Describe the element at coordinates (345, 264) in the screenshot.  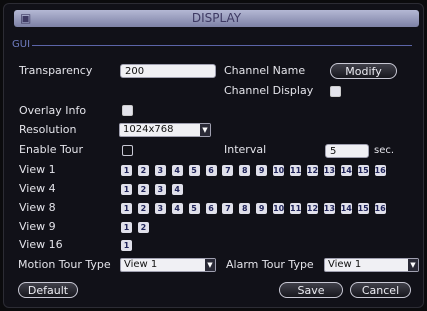
I see `alarm-tour-type-value: View 1` at that location.